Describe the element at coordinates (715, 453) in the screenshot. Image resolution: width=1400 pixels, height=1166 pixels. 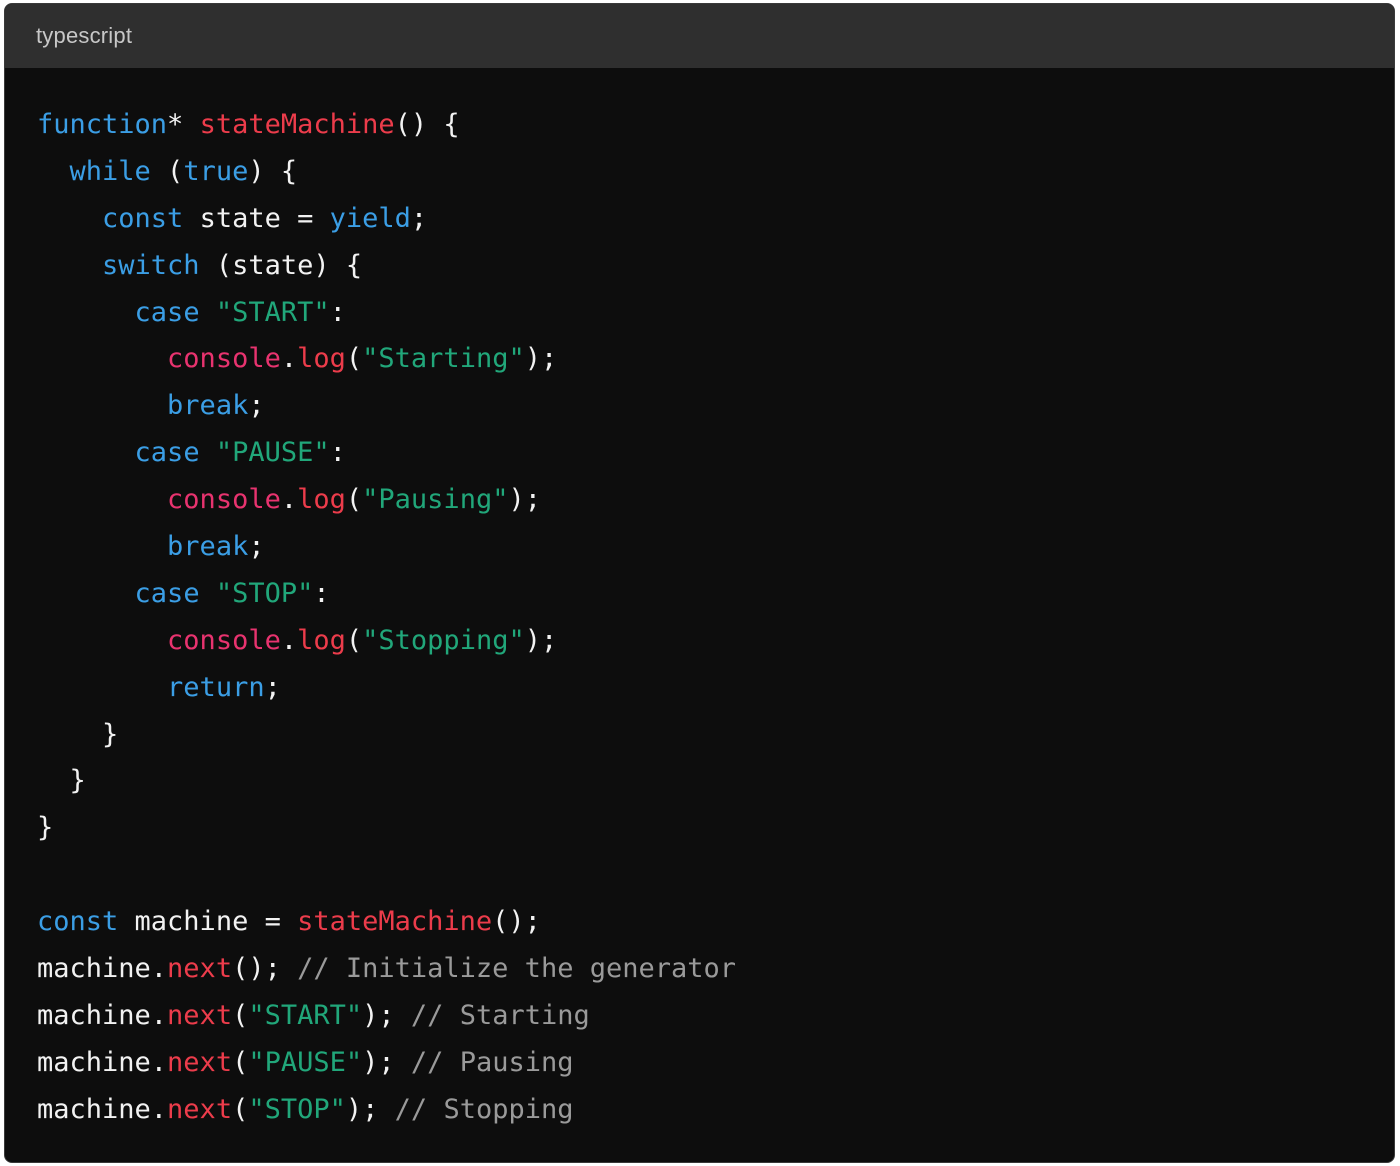
I see `code-line: case "PAUSE":` at that location.